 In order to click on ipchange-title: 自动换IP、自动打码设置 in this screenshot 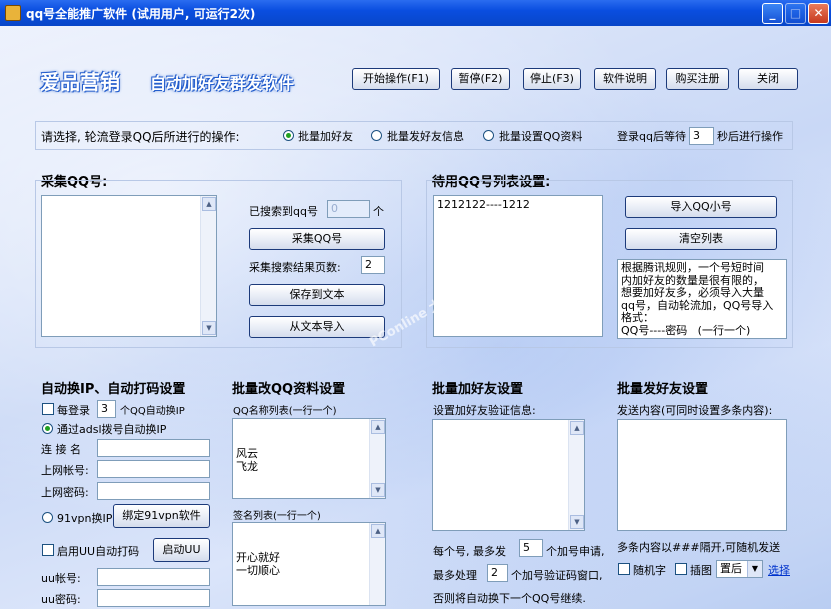, I will do `click(113, 389)`.